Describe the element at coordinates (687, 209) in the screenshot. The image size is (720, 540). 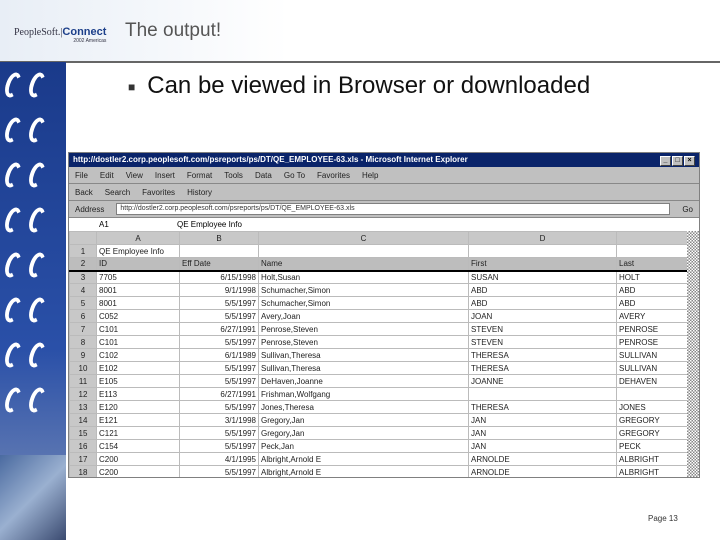
I see `go-button: Go` at that location.